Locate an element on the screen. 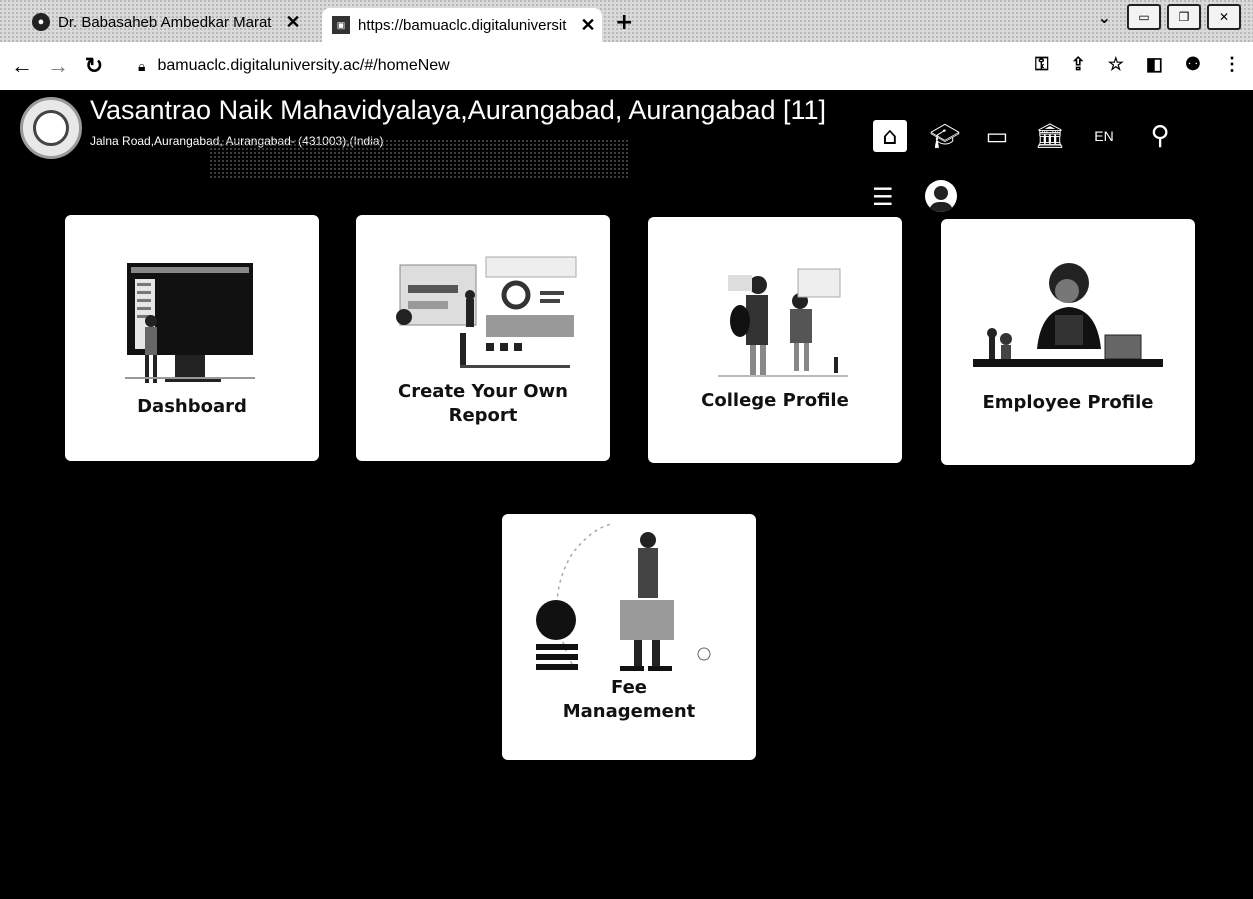 Image resolution: width=1253 pixels, height=899 pixels. browser-tab-2: ▣ https://bamuaclc.digitaluniversit ✕ is located at coordinates (462, 25).